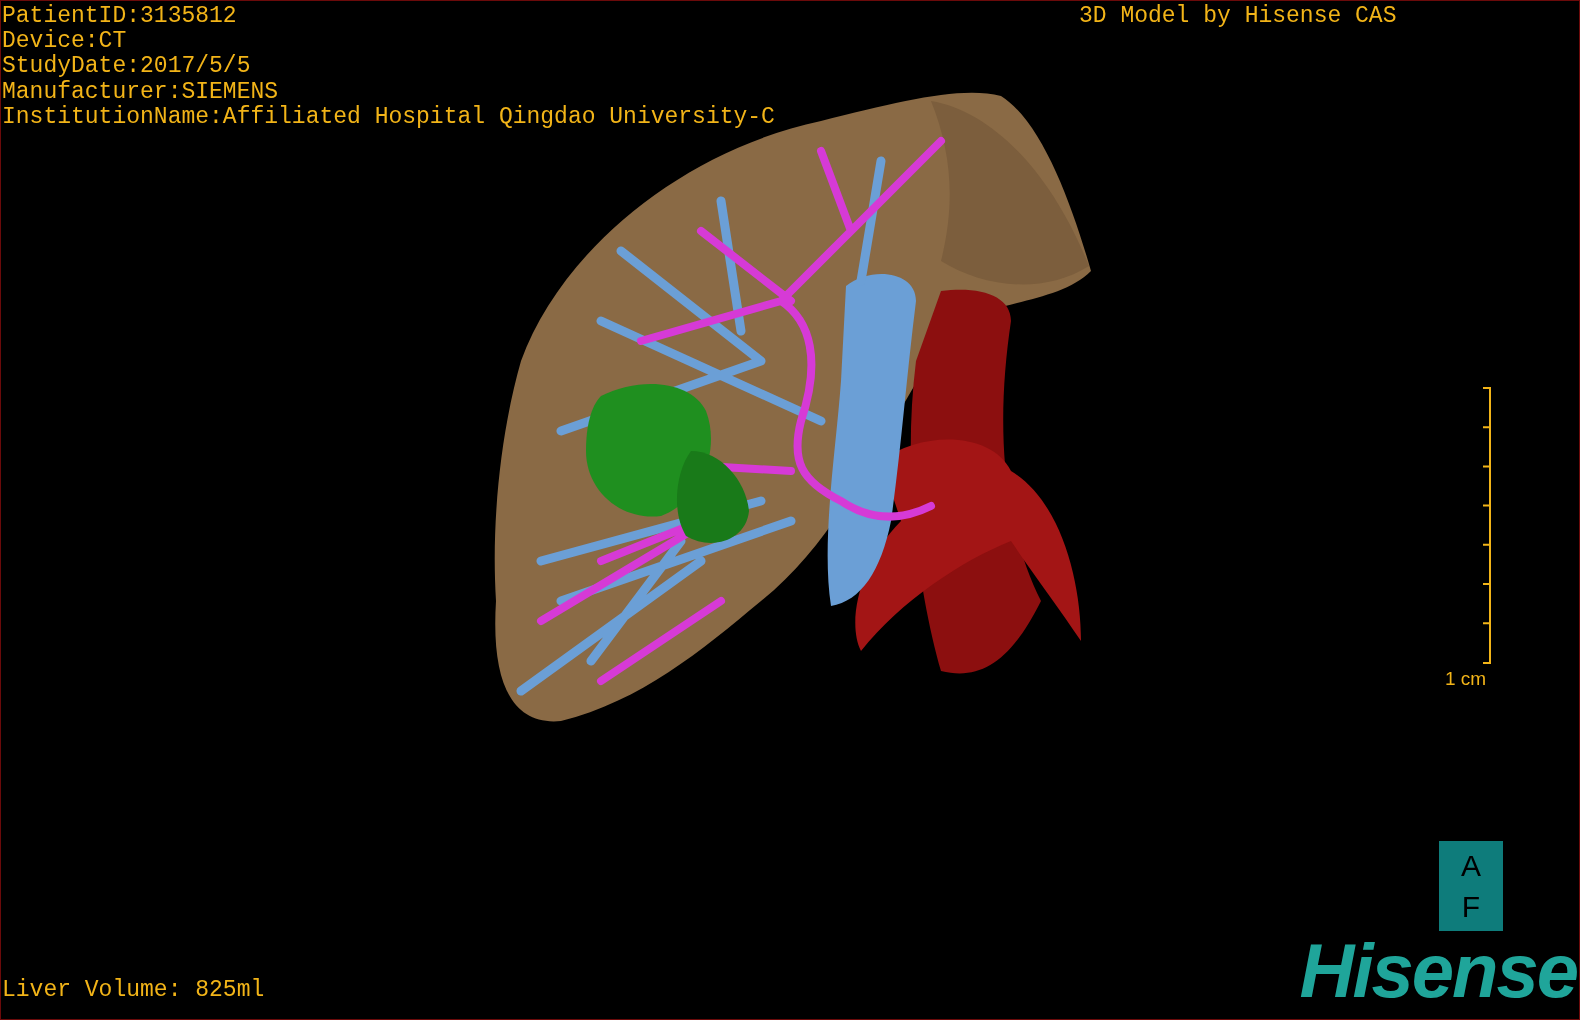  What do you see at coordinates (133, 990) in the screenshot?
I see `liver-volume-text: Liver Volume: 825ml` at bounding box center [133, 990].